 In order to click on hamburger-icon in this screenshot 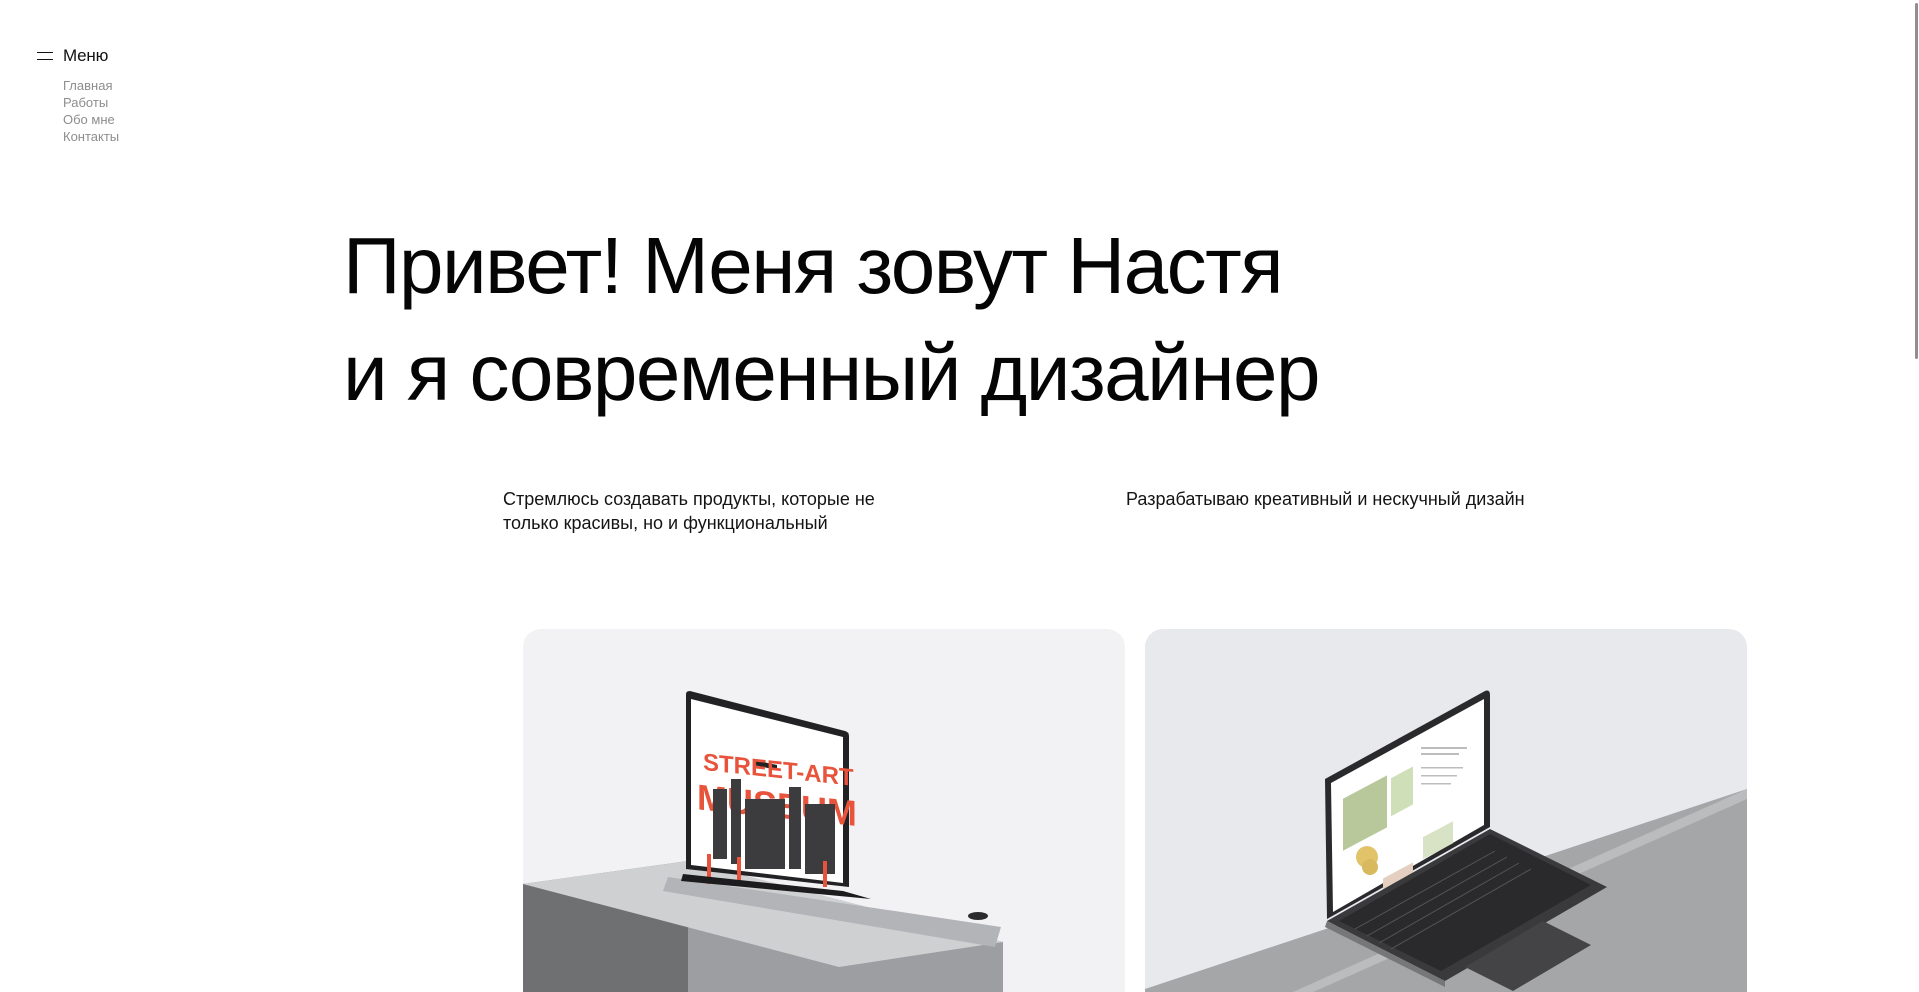, I will do `click(45, 56)`.